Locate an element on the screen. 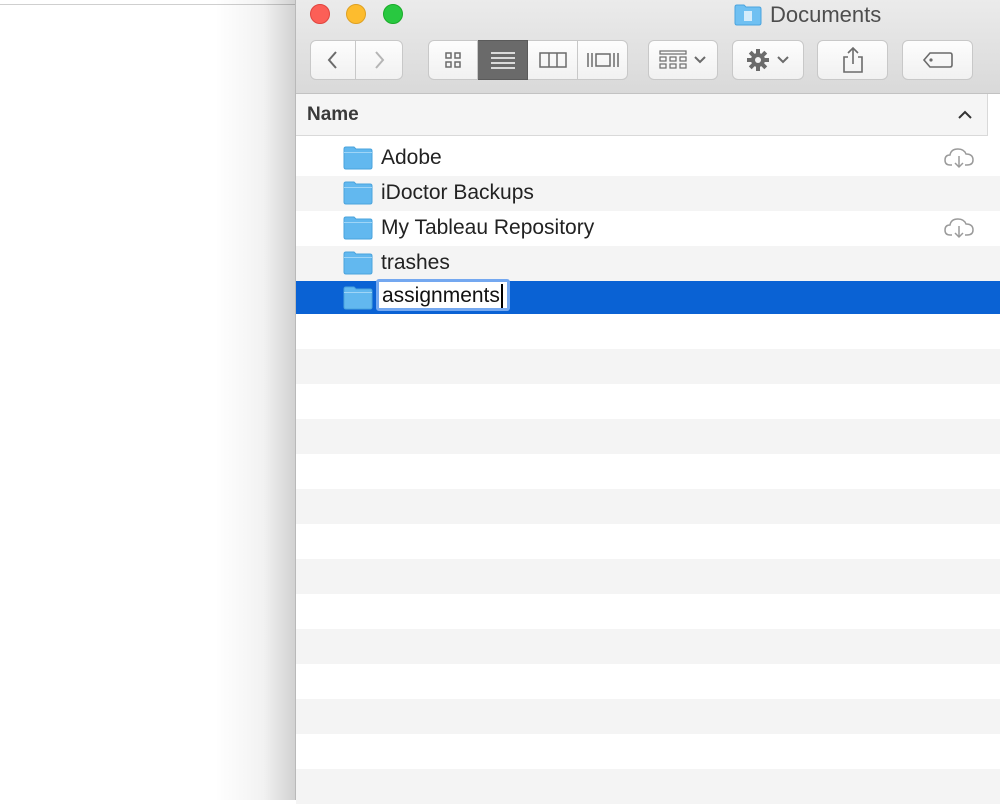 The height and width of the screenshot is (804, 1000). gallery-view-button is located at coordinates (603, 60).